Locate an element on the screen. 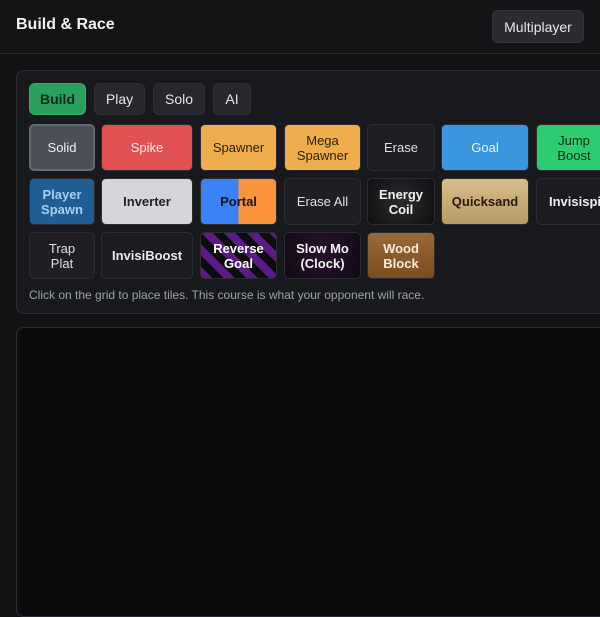 This screenshot has width=600, height=617. tile-label: Trap Plat is located at coordinates (62, 255).